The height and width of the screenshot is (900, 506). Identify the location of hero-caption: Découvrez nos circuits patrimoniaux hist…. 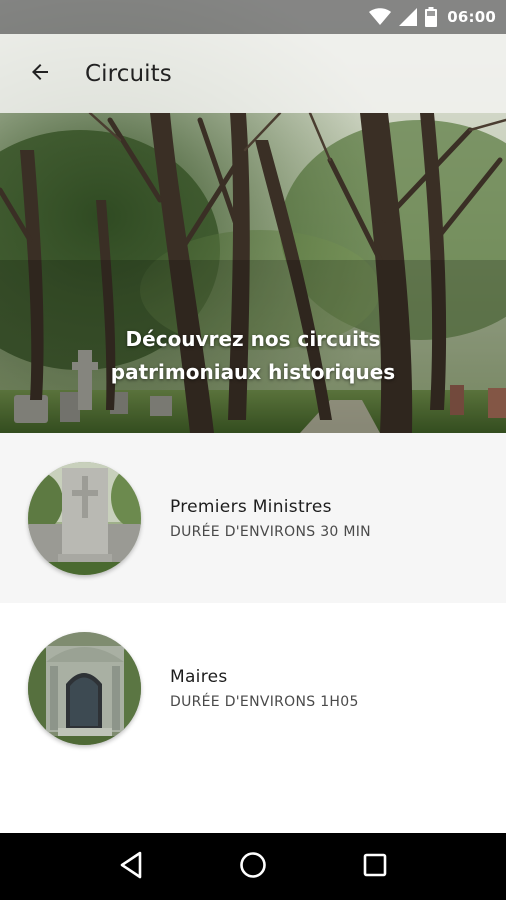
(253, 356).